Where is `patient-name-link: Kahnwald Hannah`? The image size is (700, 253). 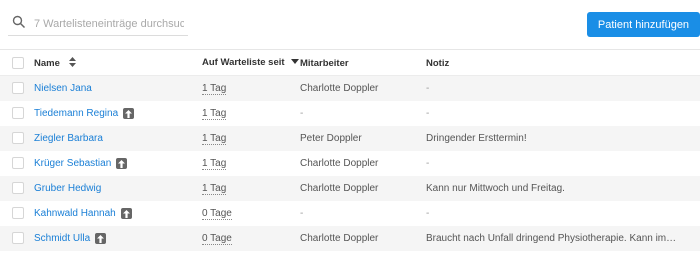
patient-name-link: Kahnwald Hannah is located at coordinates (75, 213).